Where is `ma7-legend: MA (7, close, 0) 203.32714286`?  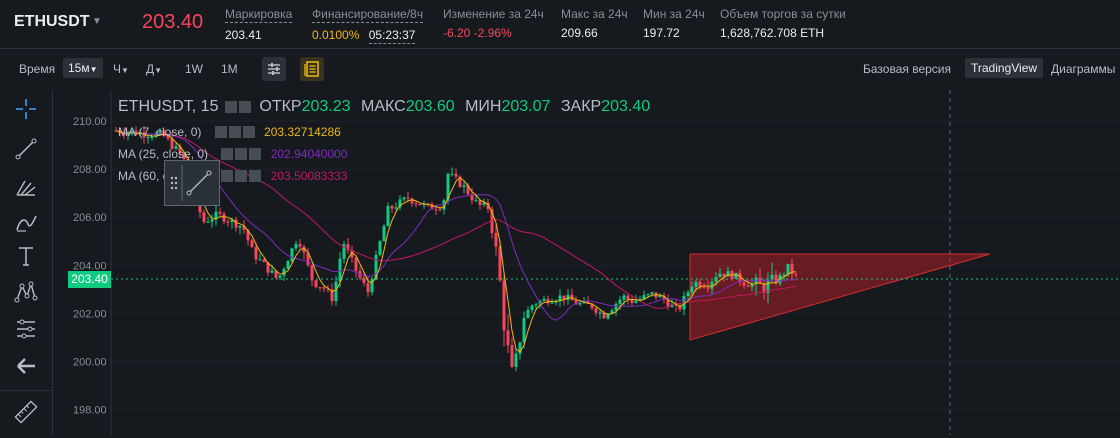 ma7-legend: MA (7, close, 0) 203.32714286 is located at coordinates (229, 132).